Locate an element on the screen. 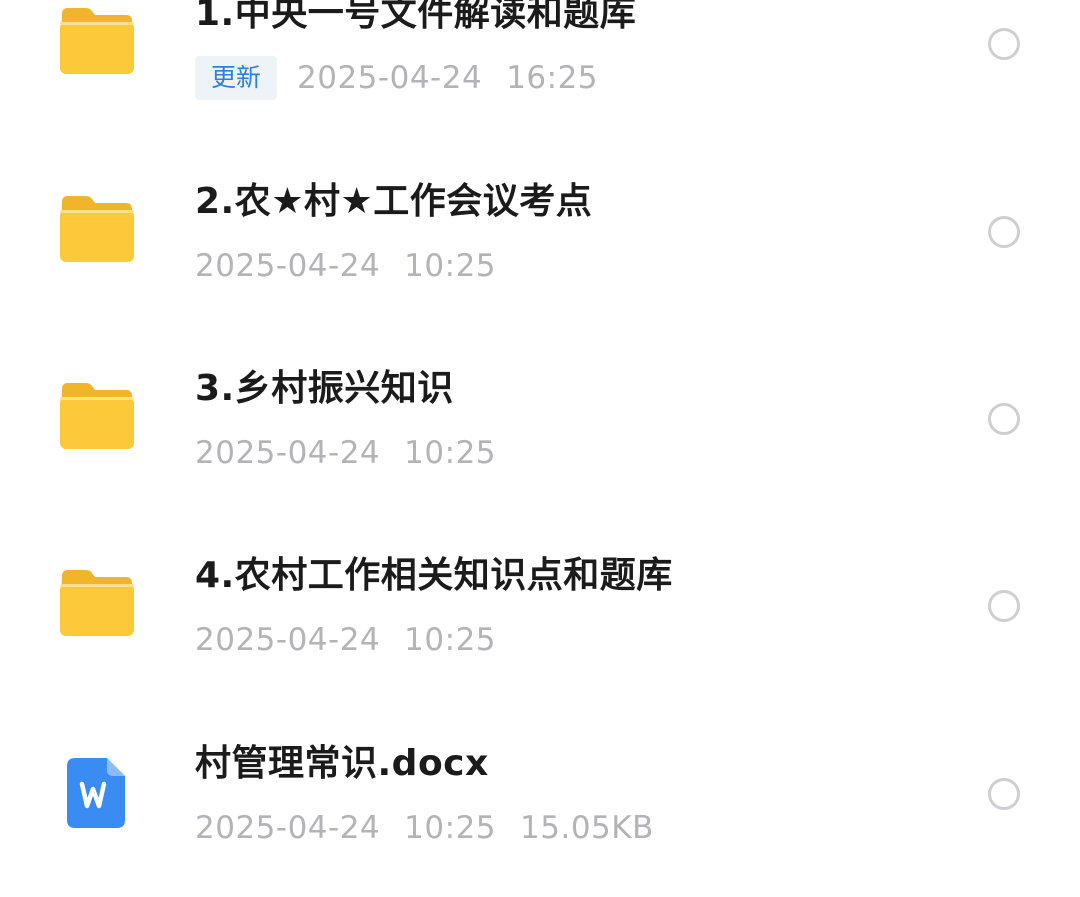 This screenshot has height=897, width=1080. file-row: 1.中央一号文件解读和题库 更新 2025-04-24 16:25 is located at coordinates (540, 58).